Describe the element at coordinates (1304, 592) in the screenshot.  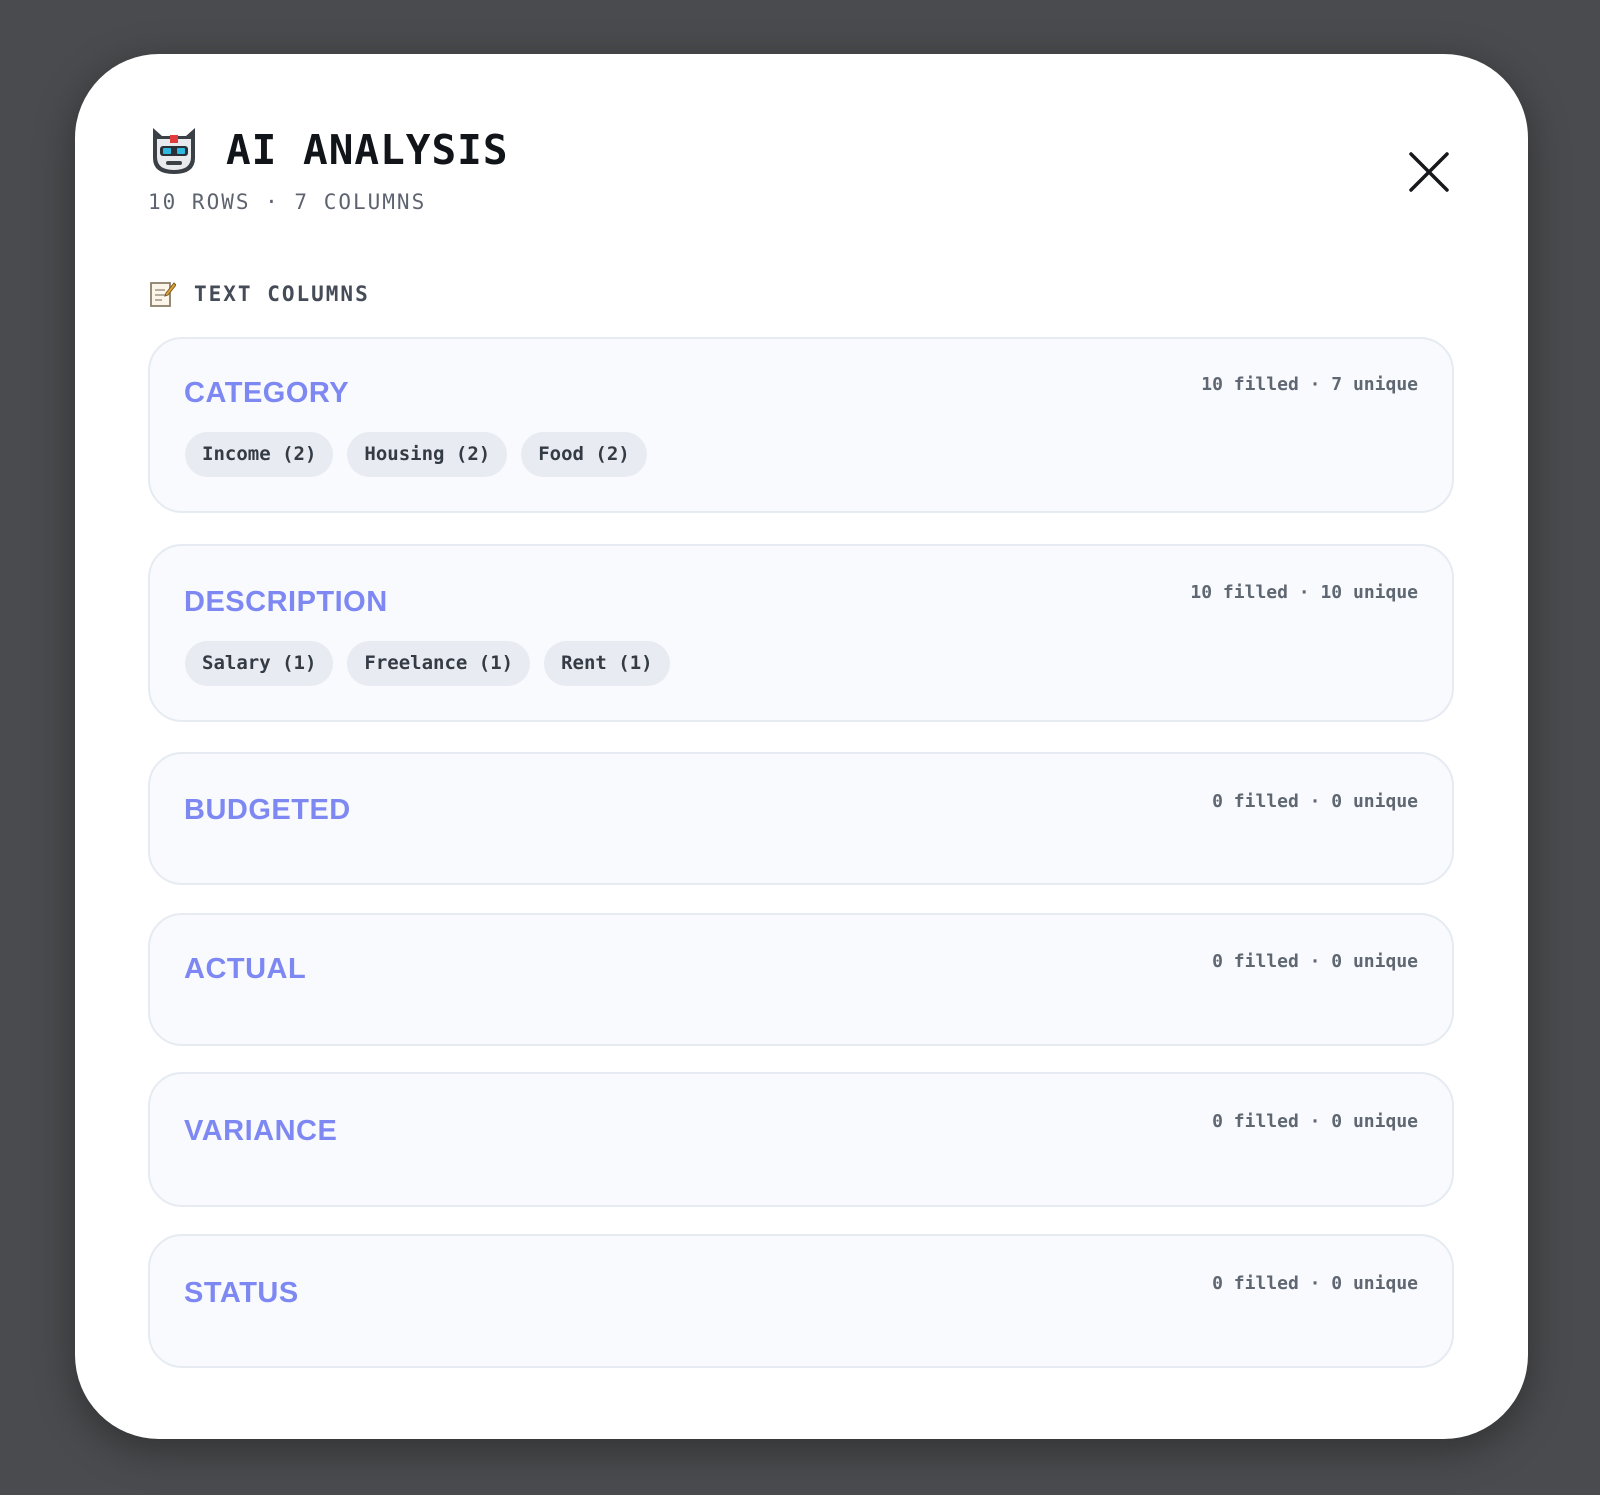
I see `column-stats: 10 filled · 10 unique` at that location.